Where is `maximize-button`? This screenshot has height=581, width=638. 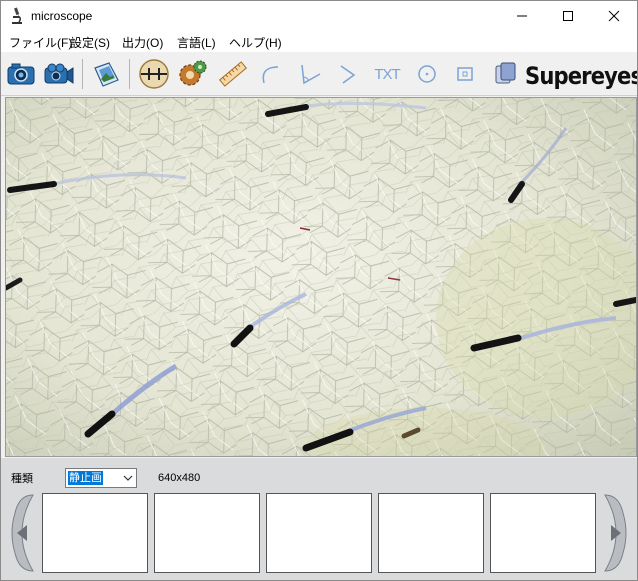
maximize-button is located at coordinates (568, 16).